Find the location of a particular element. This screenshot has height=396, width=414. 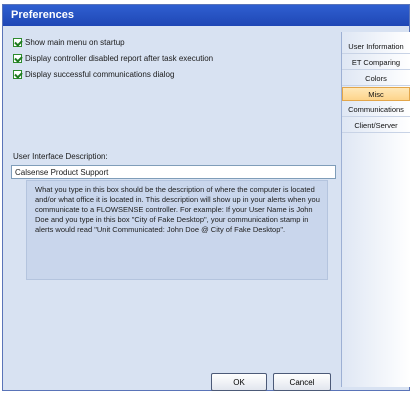

ui-description-label: User Interface Description: is located at coordinates (60, 156).